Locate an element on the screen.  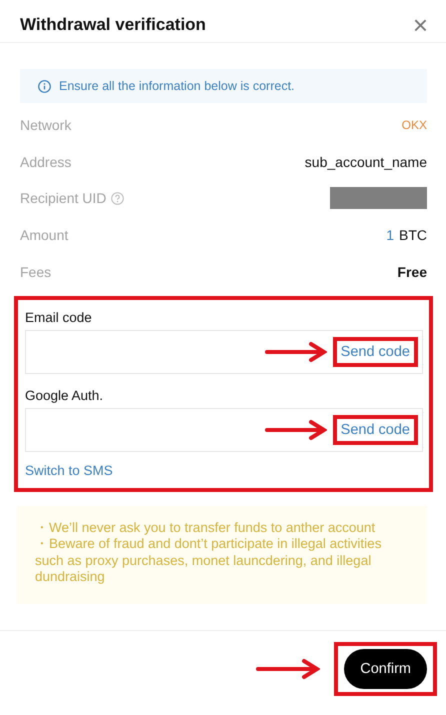
detail-value: sub_account_name is located at coordinates (365, 162).